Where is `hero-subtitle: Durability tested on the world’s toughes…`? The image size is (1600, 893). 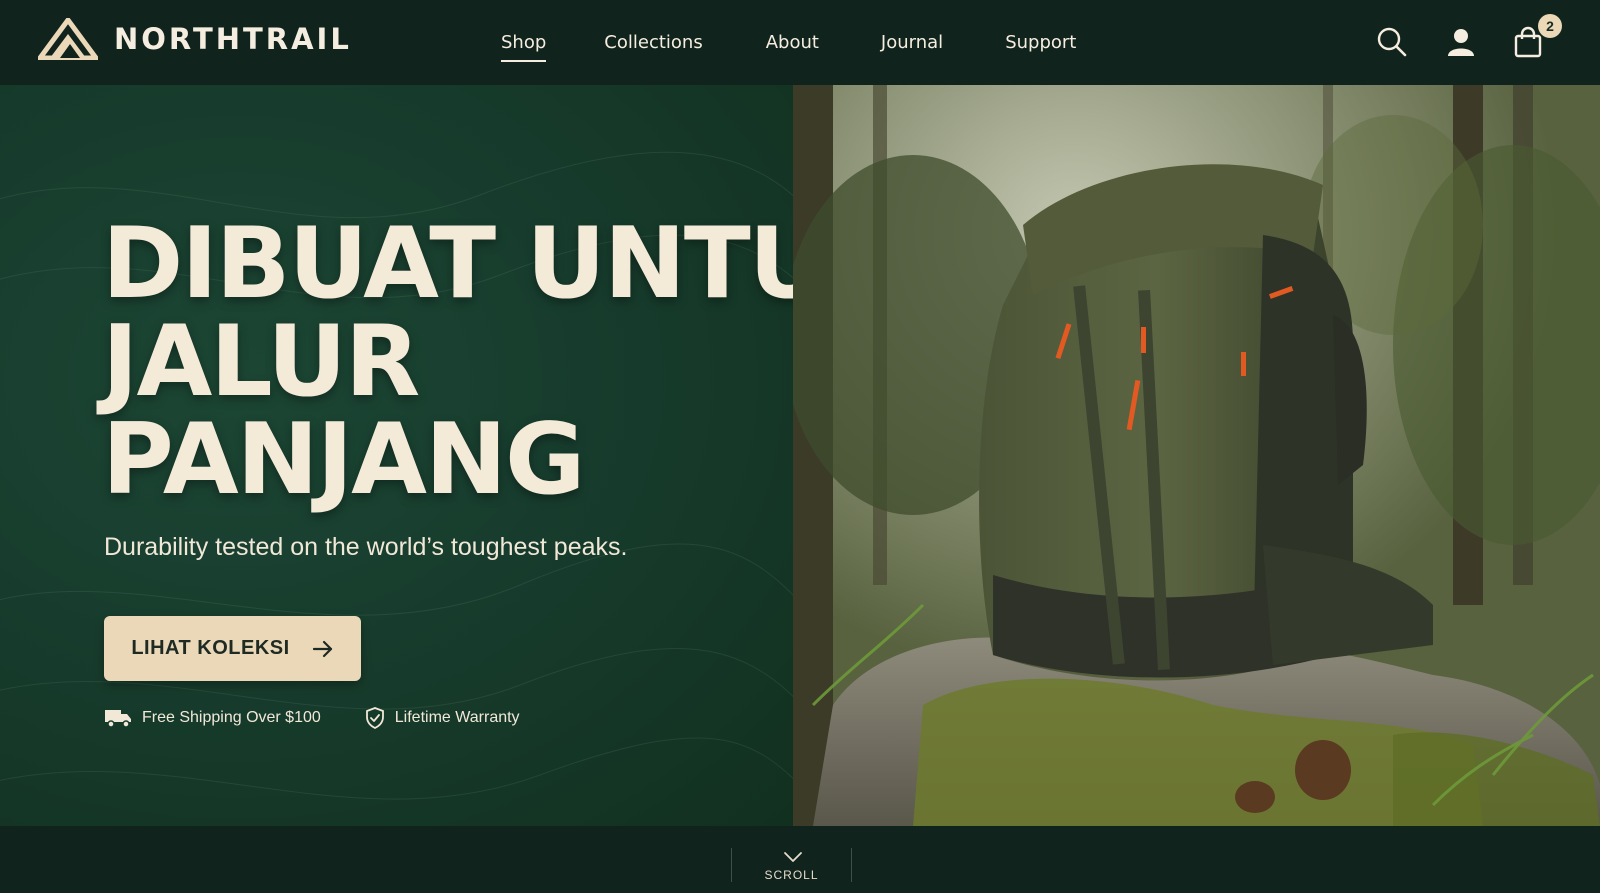
hero-subtitle: Durability tested on the world’s toughes… is located at coordinates (366, 547).